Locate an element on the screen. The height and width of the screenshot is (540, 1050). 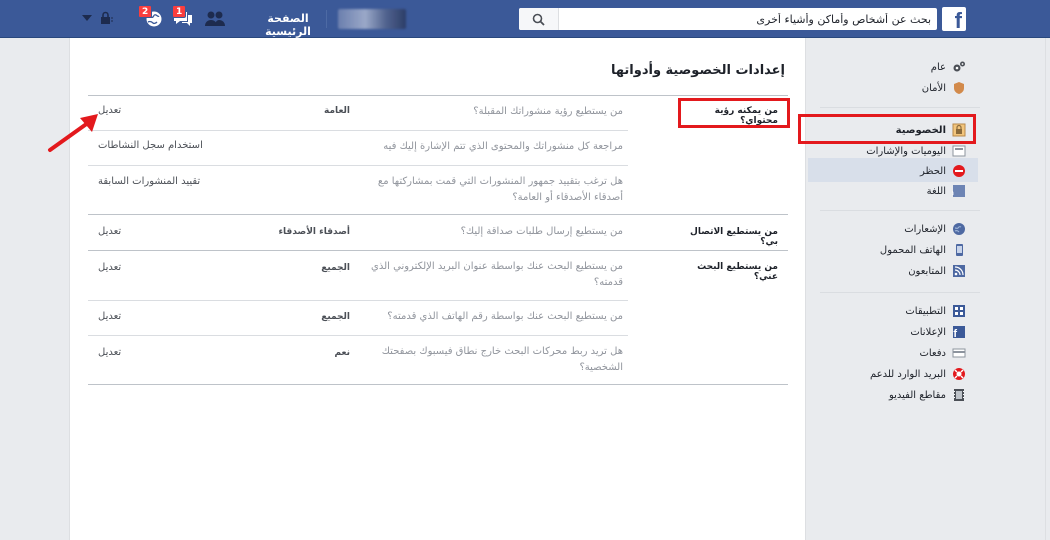
sidebar-item-notifications: الإشعارات is located at coordinates (935, 229).